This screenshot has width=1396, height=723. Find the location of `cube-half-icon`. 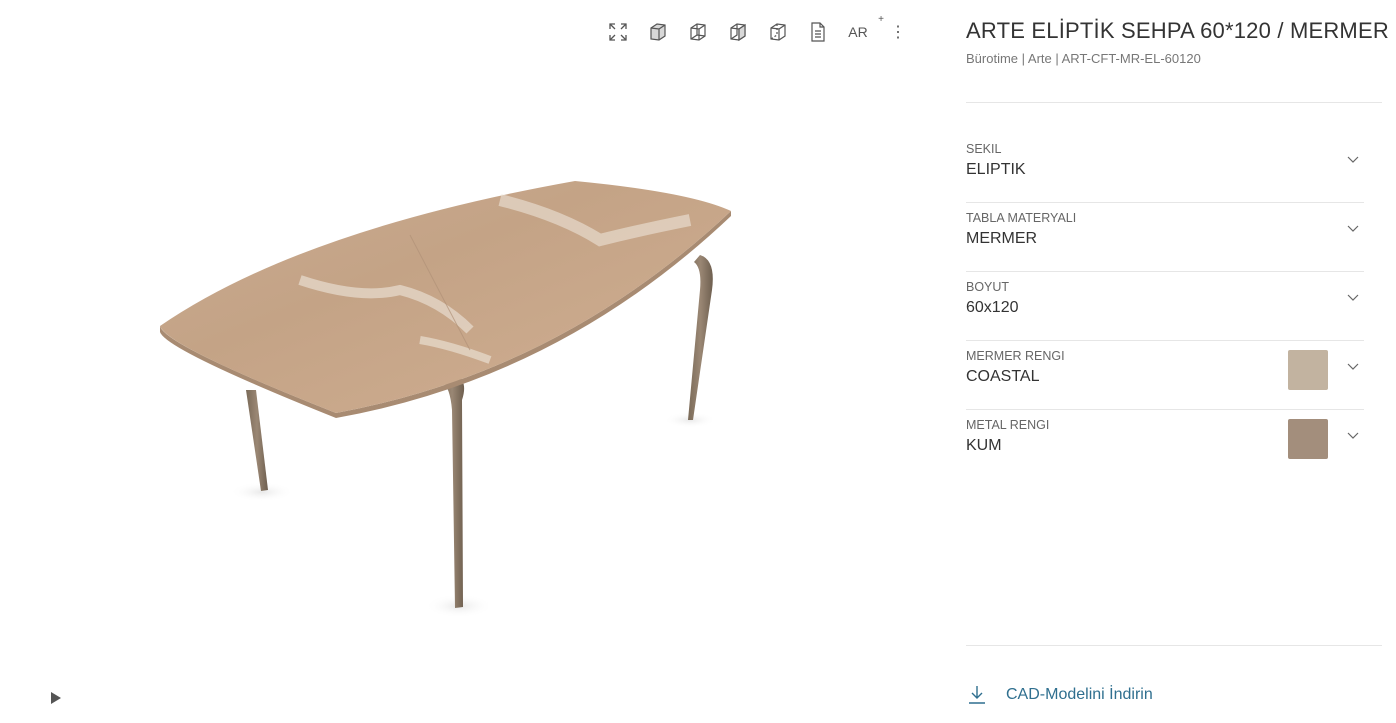

cube-half-icon is located at coordinates (738, 32).